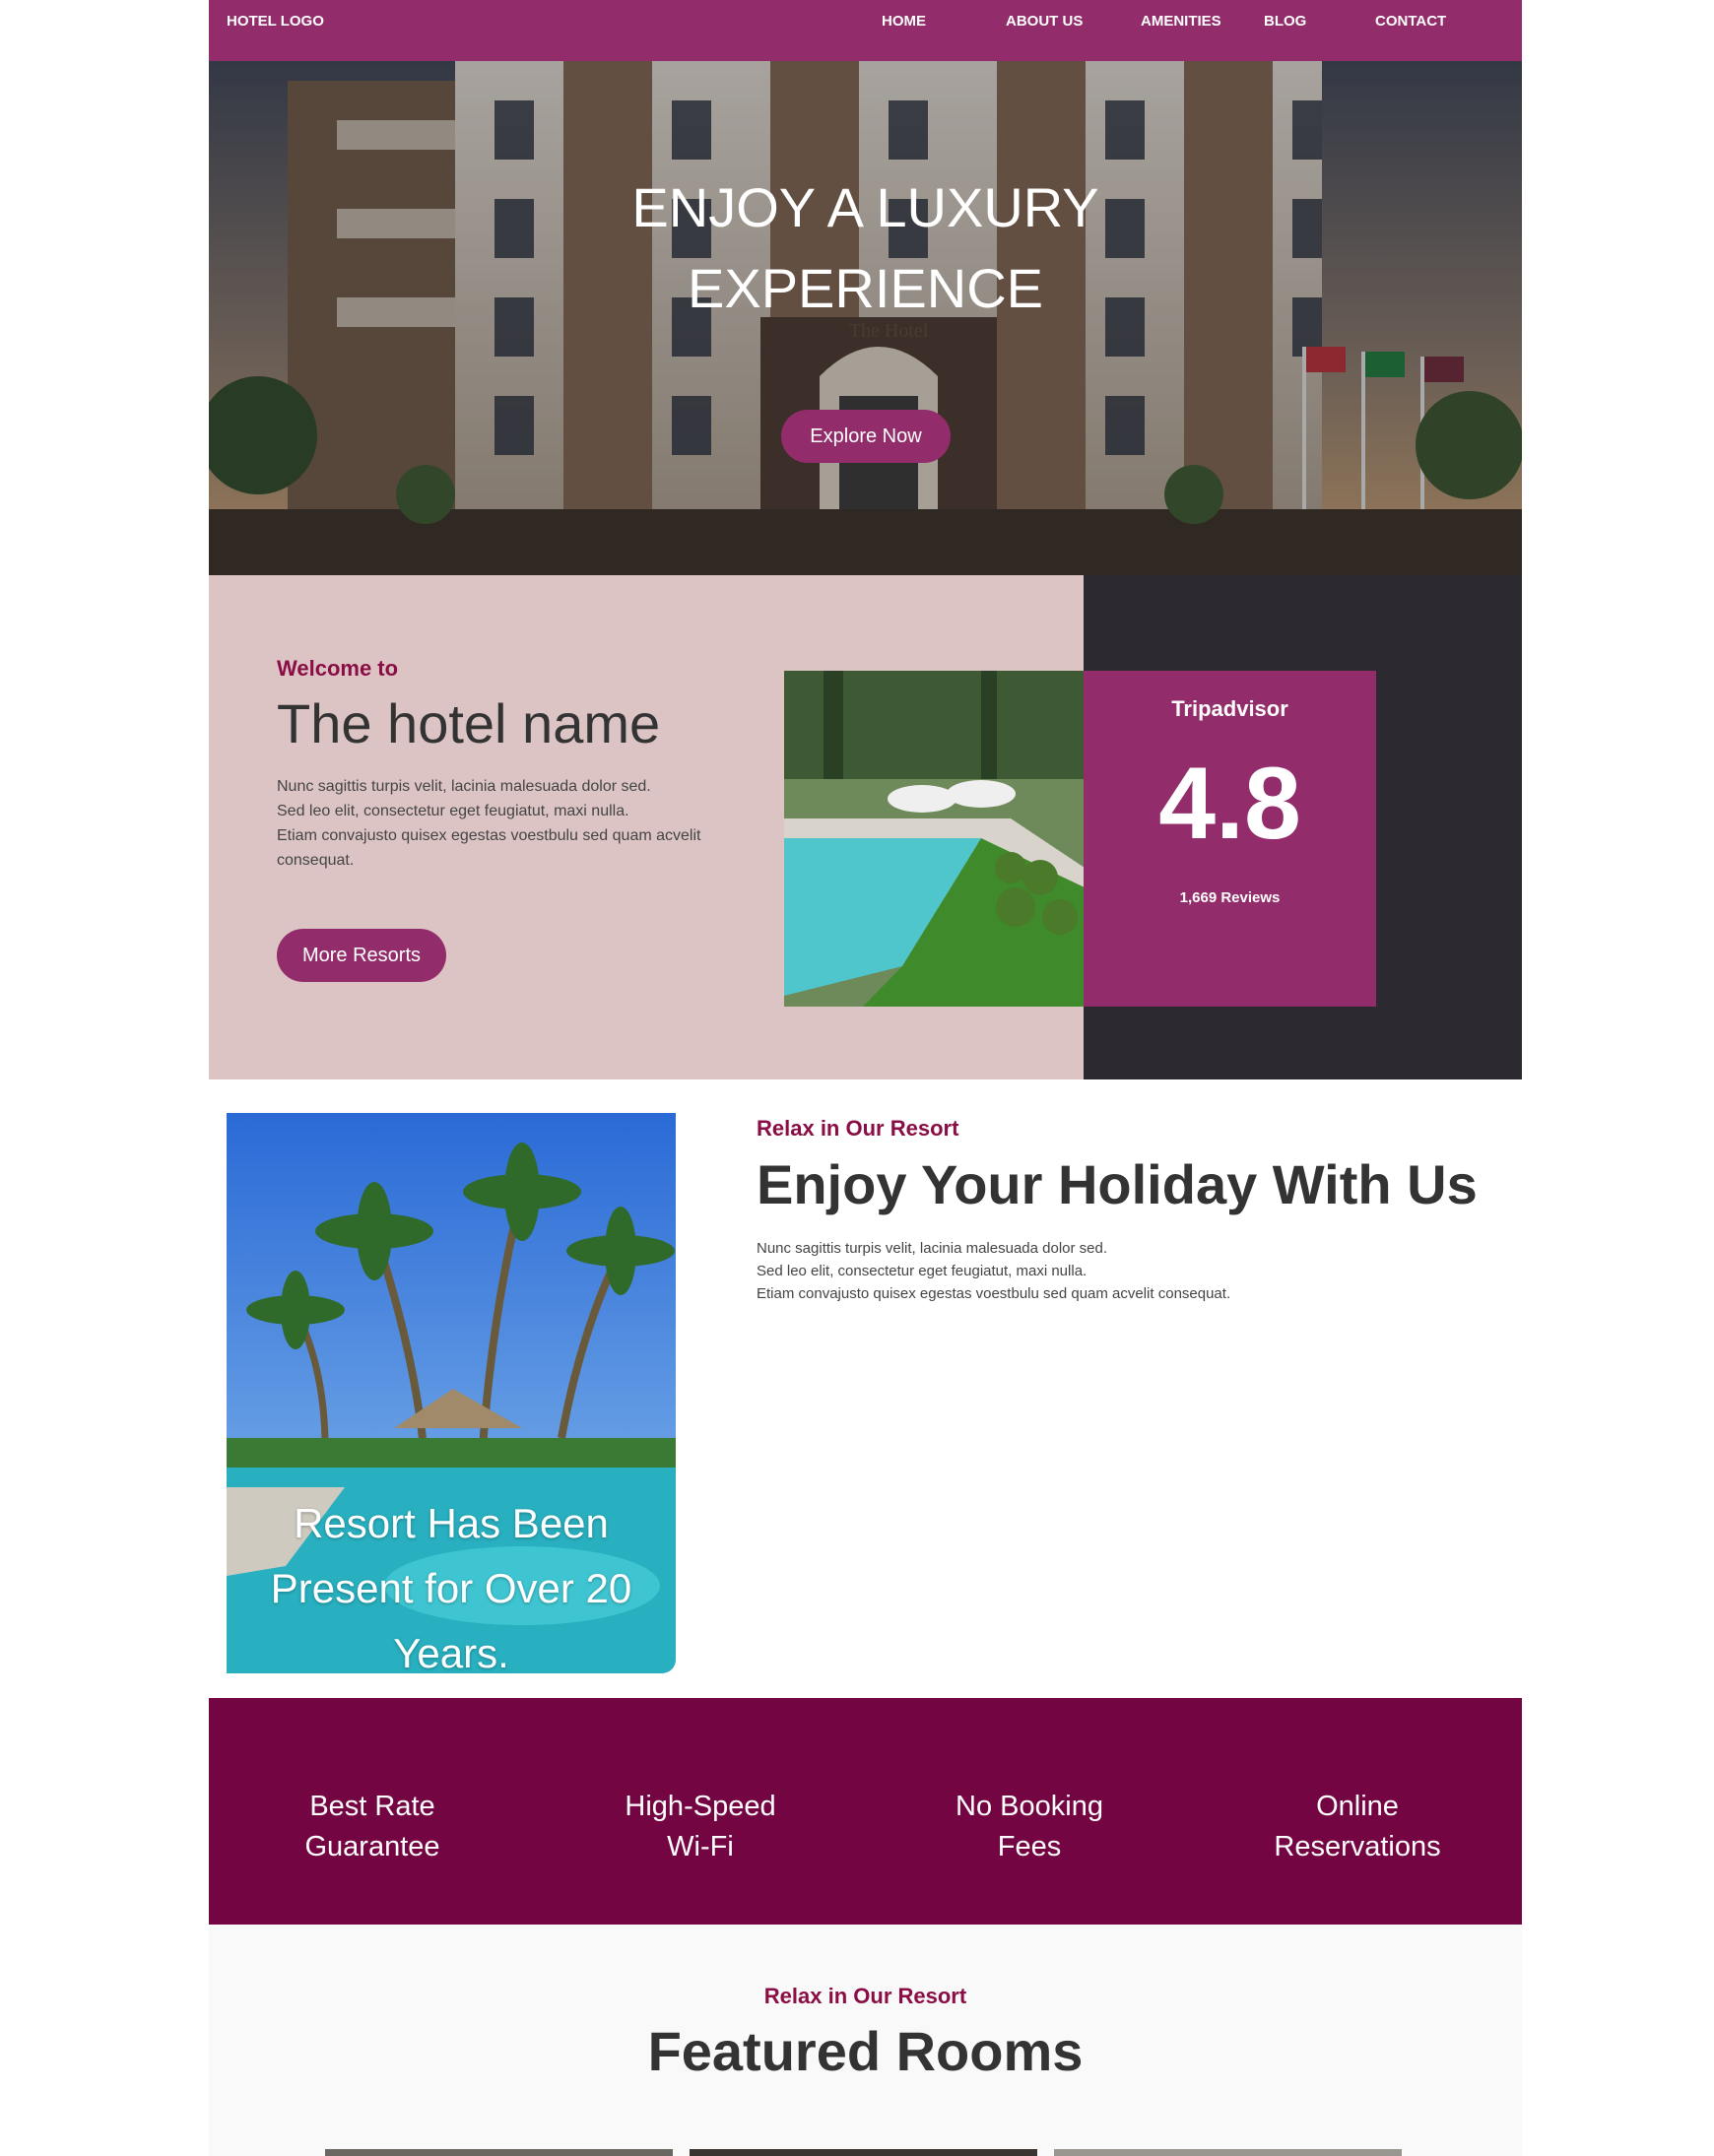 The height and width of the screenshot is (2156, 1714). Describe the element at coordinates (1410, 22) in the screenshot. I see `nav-link-contact: CONTACT` at that location.